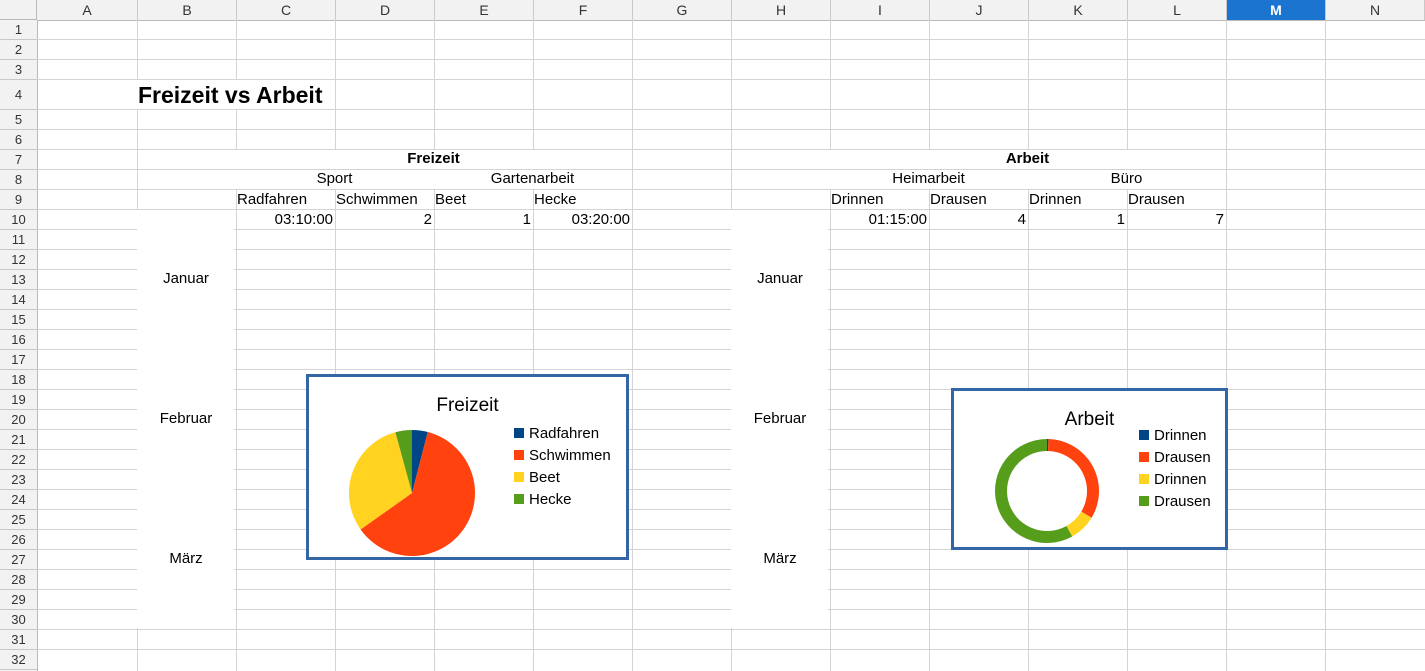 The width and height of the screenshot is (1425, 671). I want to click on column-header-m: M, so click(1276, 10).